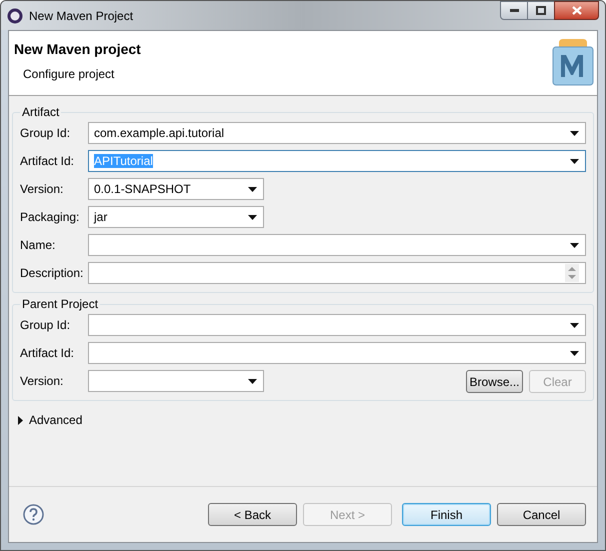 The height and width of the screenshot is (551, 606). Describe the element at coordinates (60, 304) in the screenshot. I see `group-legend: Parent Project` at that location.